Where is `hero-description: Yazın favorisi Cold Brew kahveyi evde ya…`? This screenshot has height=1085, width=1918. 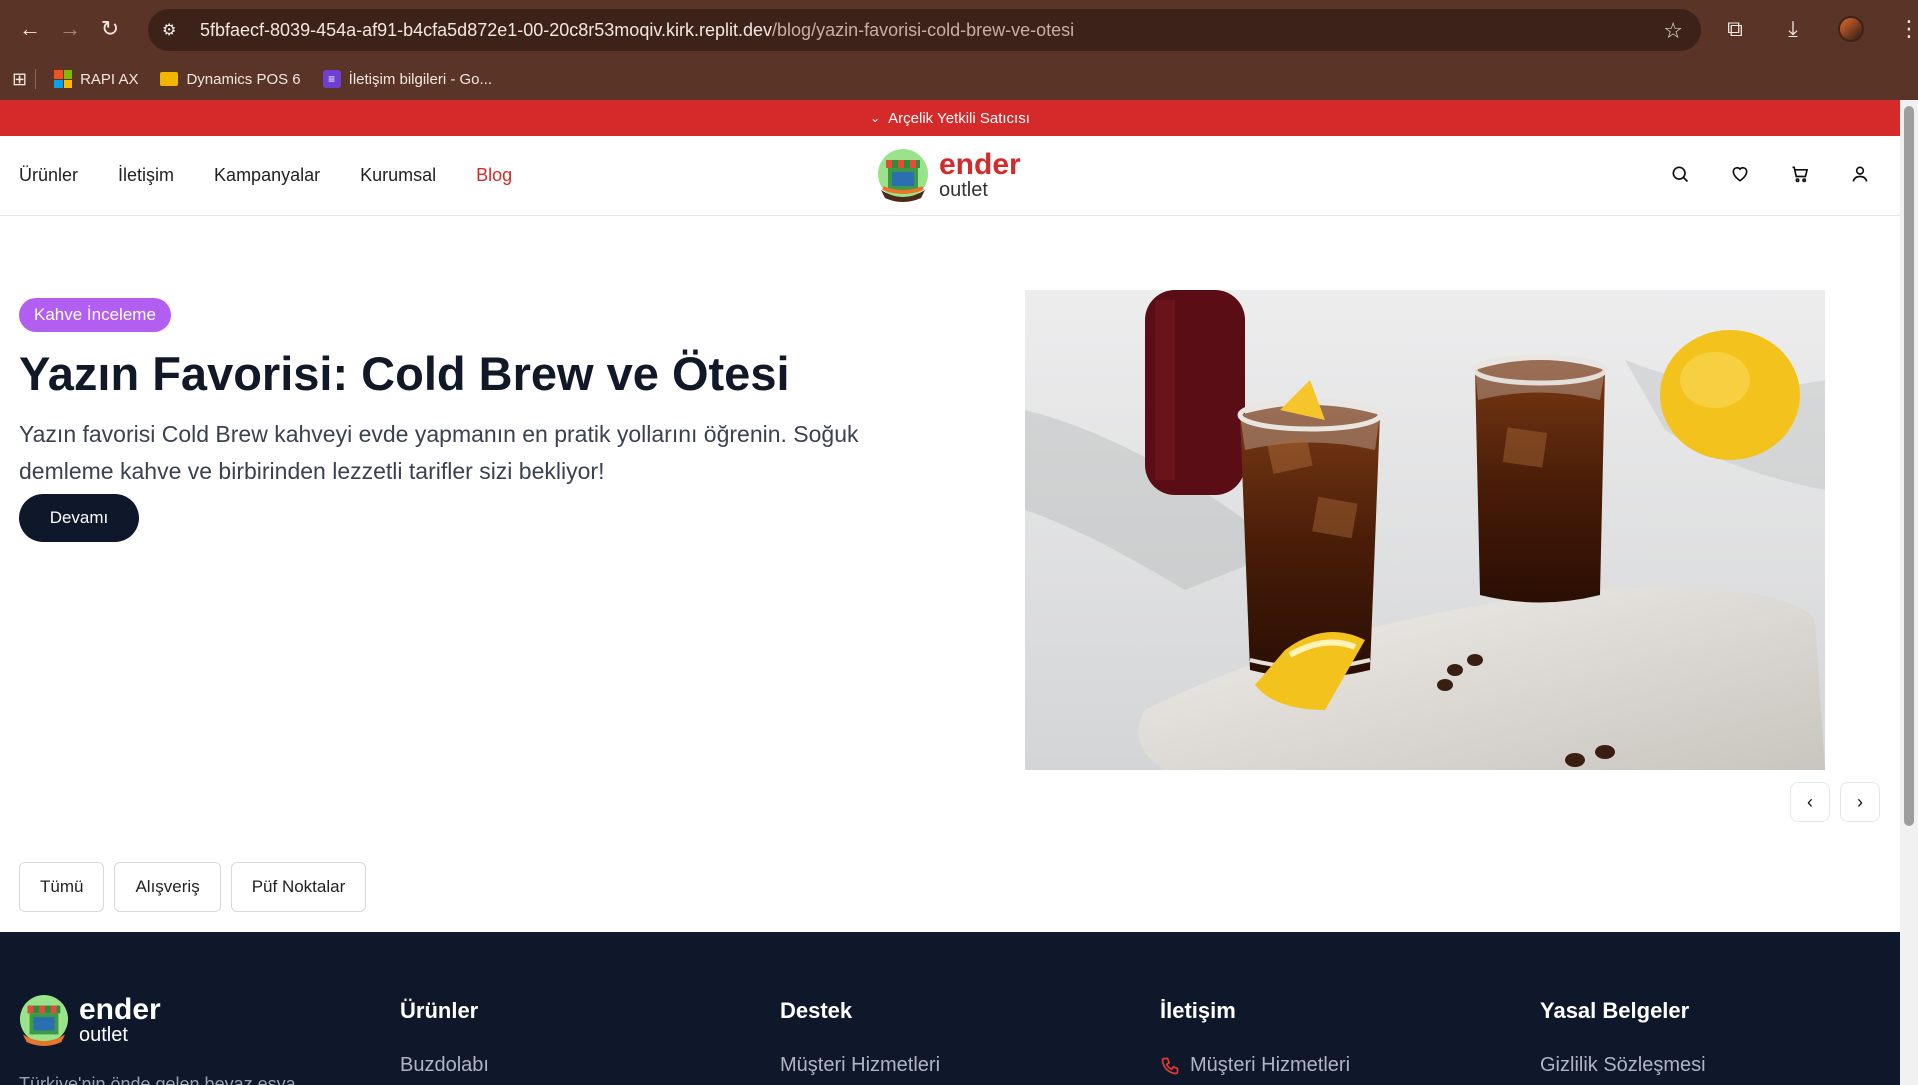 hero-description: Yazın favorisi Cold Brew kahveyi evde ya… is located at coordinates (439, 452).